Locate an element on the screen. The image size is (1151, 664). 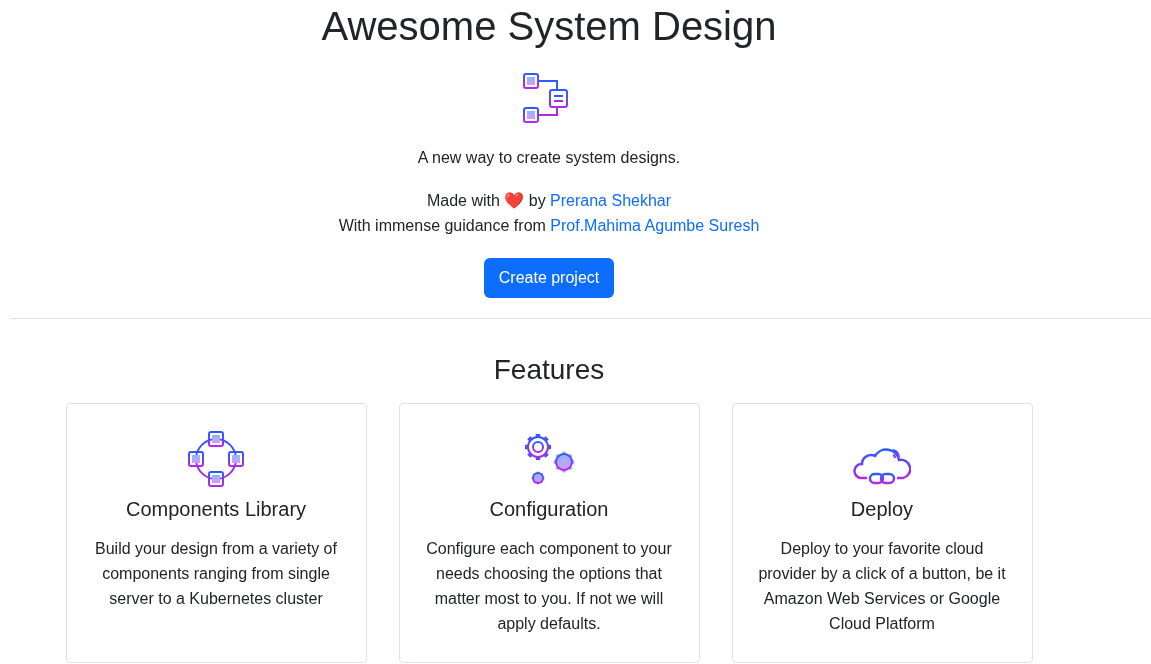
credit-text: With immense guidance from Prof.Mahima Agumbe Suresh is located at coordinates (549, 226).